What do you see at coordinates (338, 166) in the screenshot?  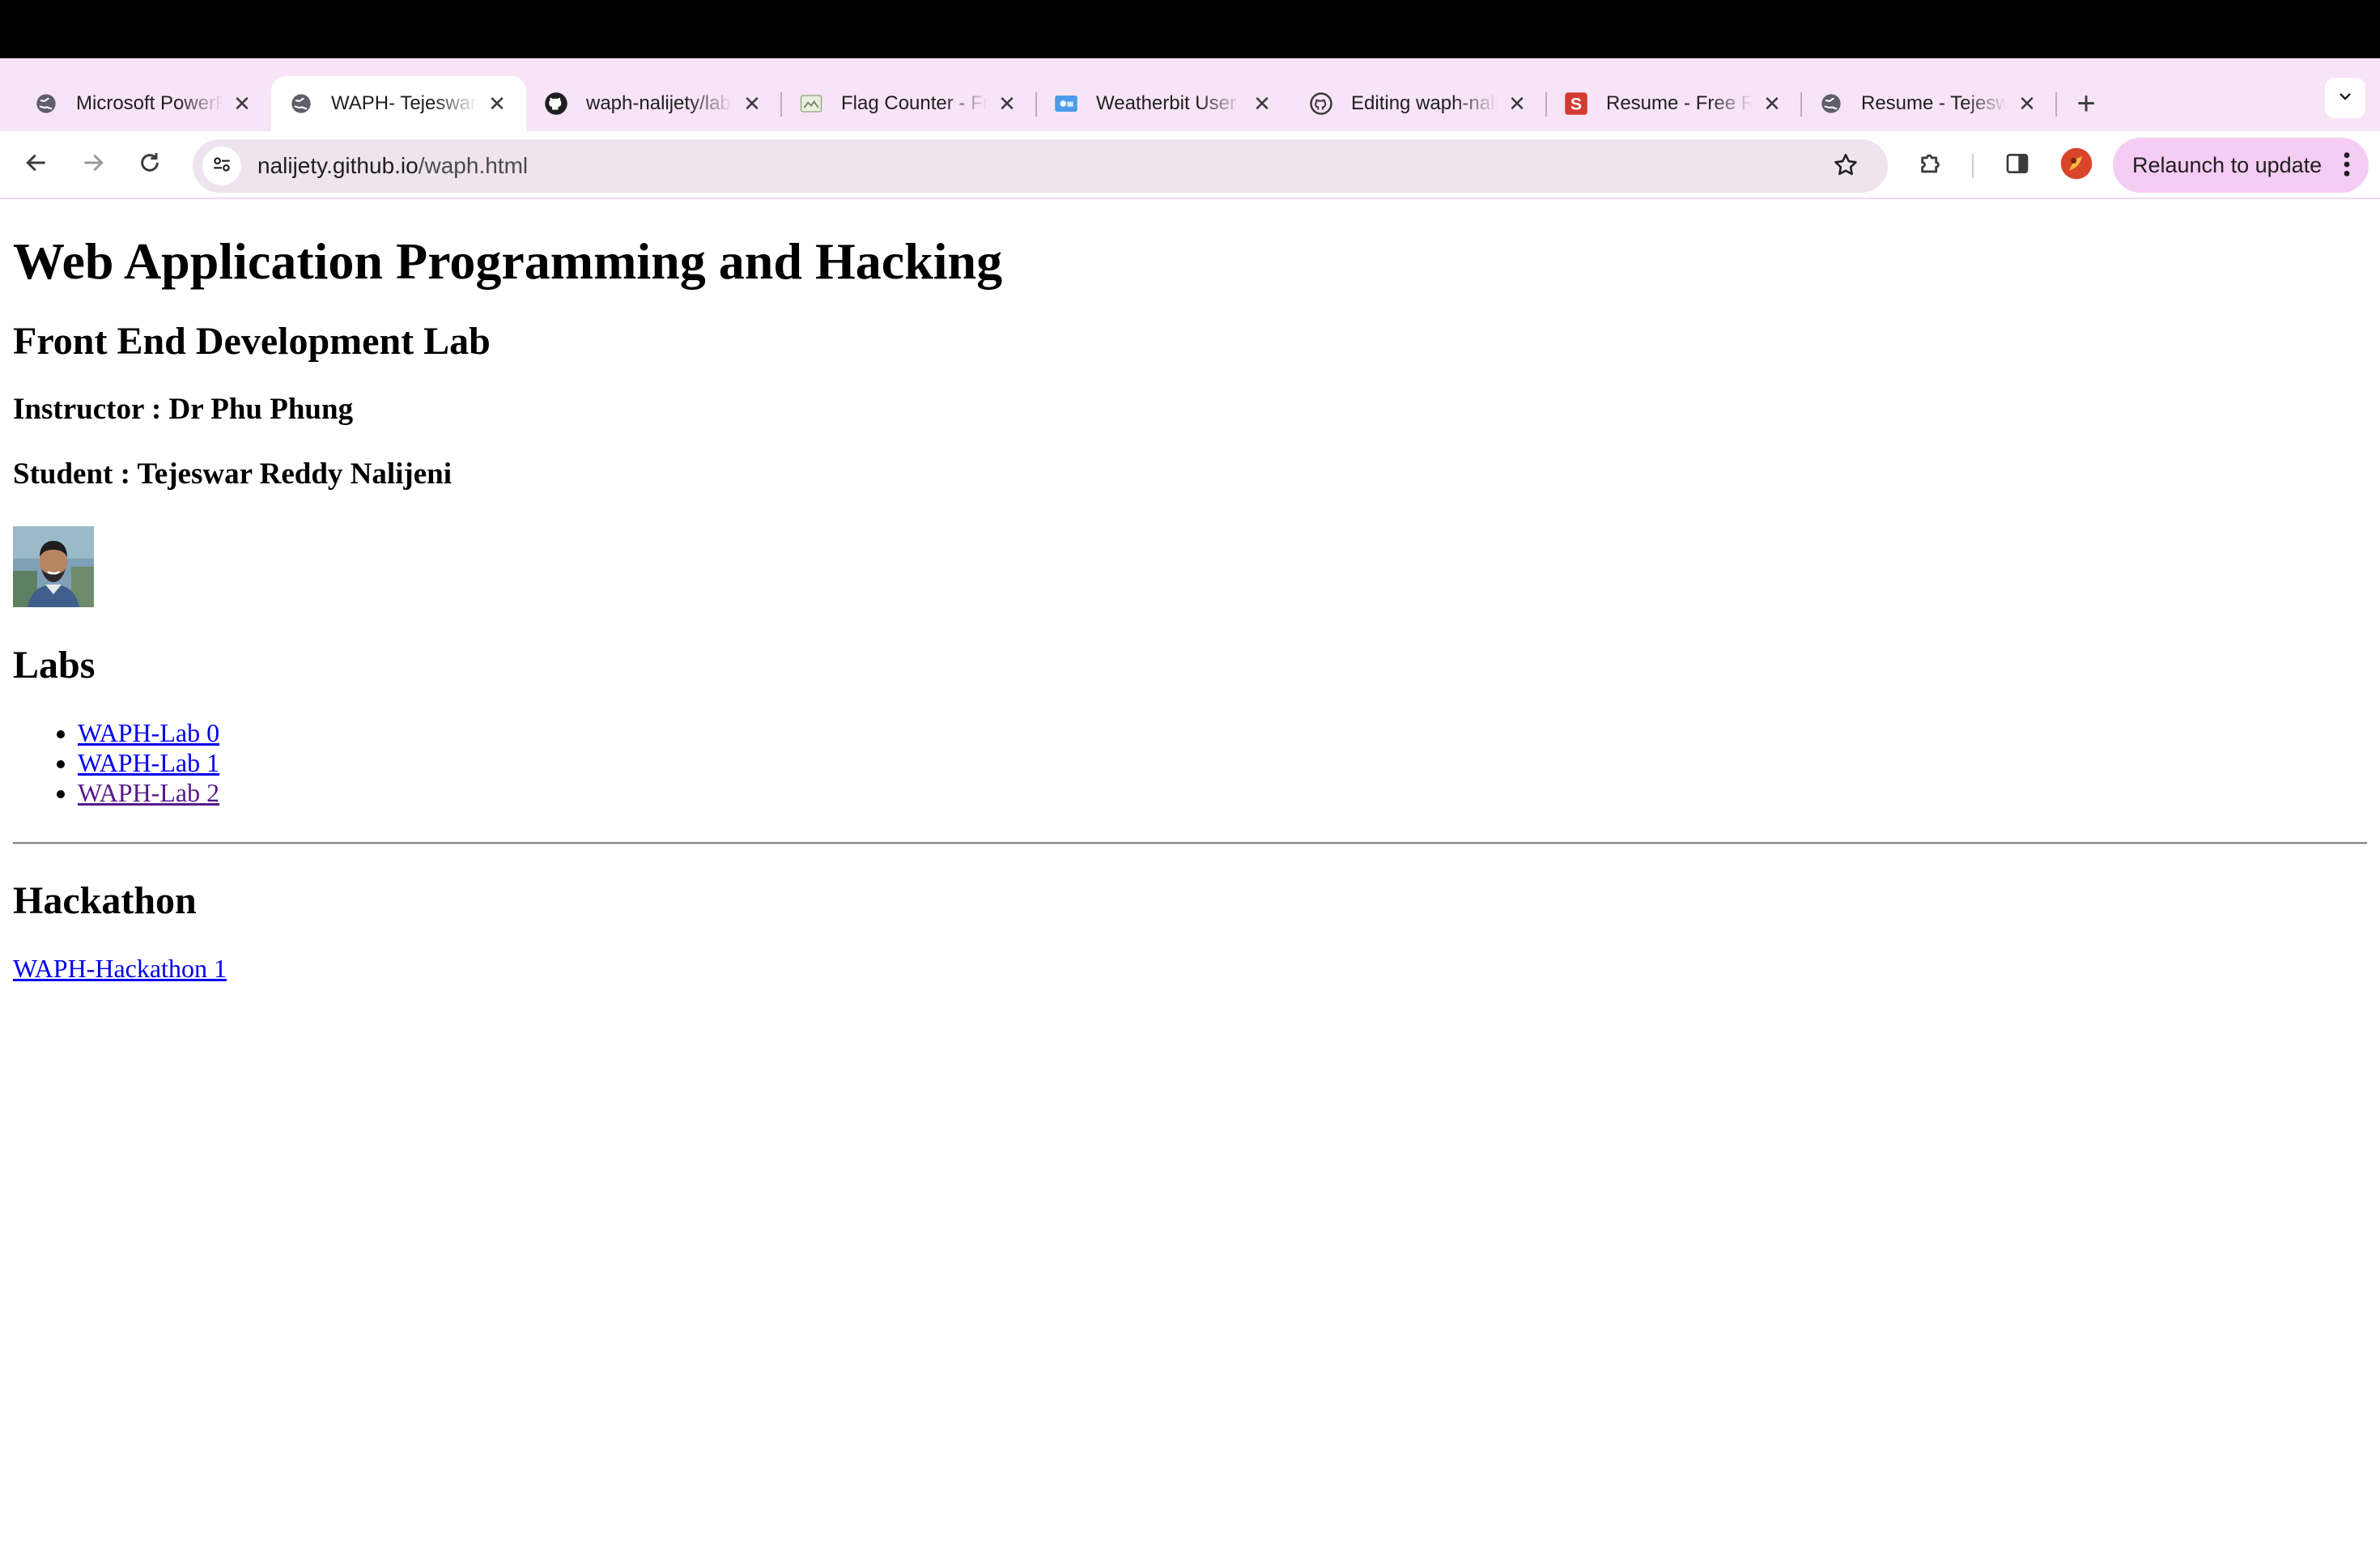 I see `url-host: nalijety.github.io` at bounding box center [338, 166].